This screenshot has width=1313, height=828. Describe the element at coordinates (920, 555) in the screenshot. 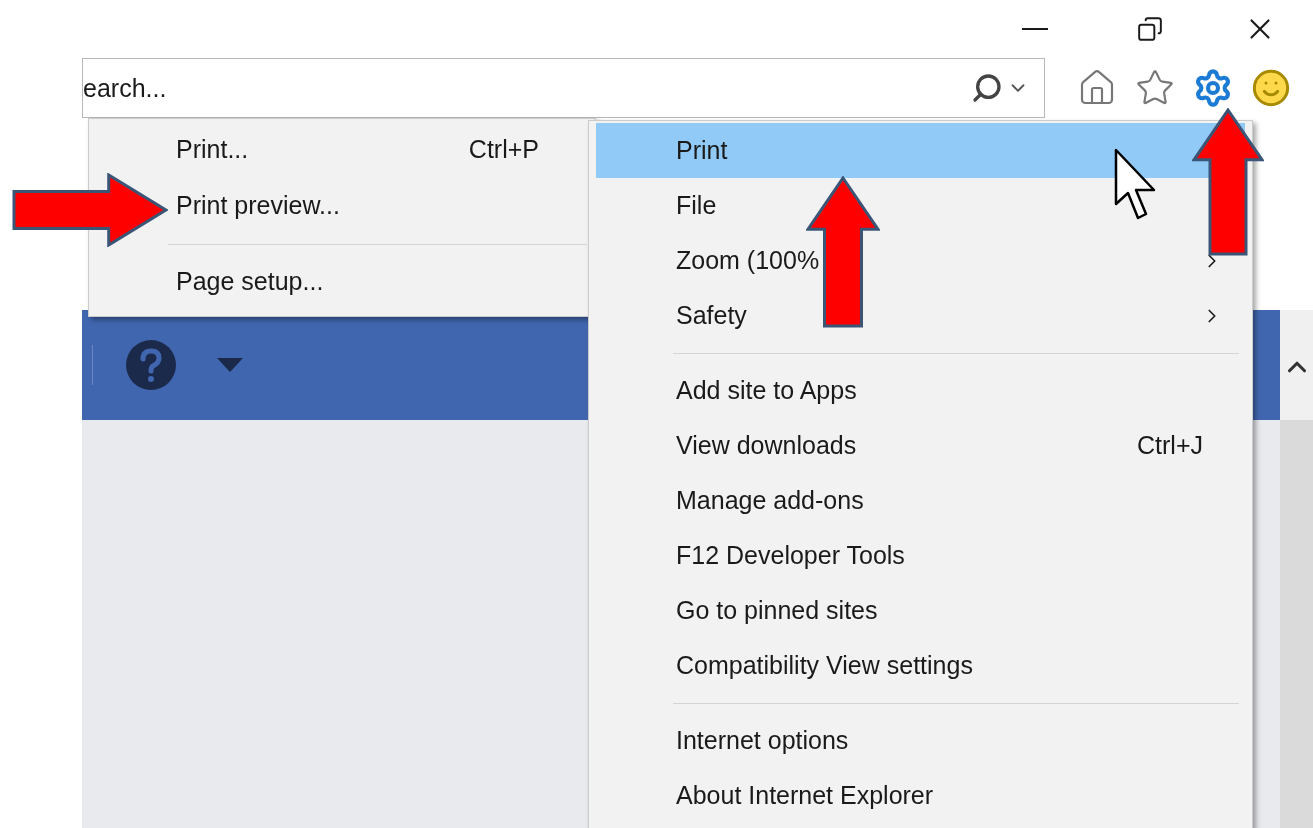

I see `menu-item: F12 Developer Tools` at that location.